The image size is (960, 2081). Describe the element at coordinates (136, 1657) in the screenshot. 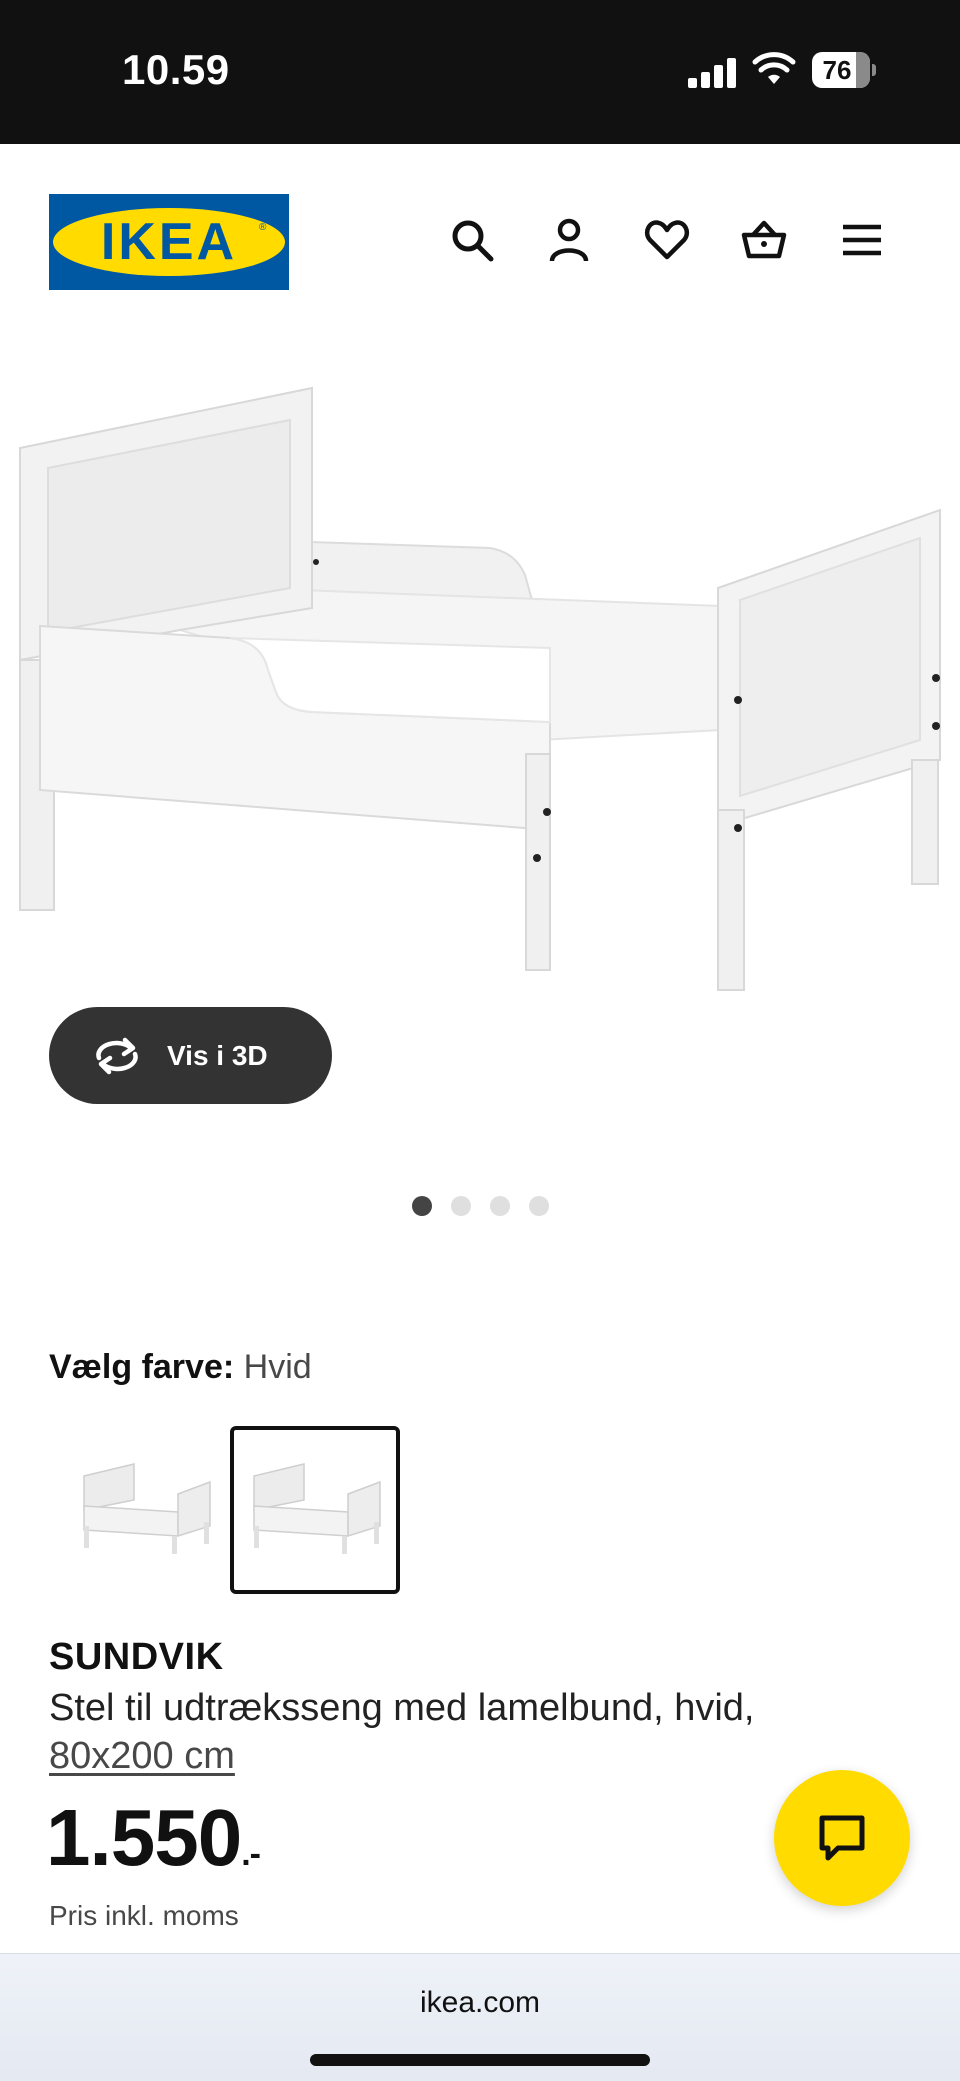

I see `product-name: SUNDVIK` at that location.